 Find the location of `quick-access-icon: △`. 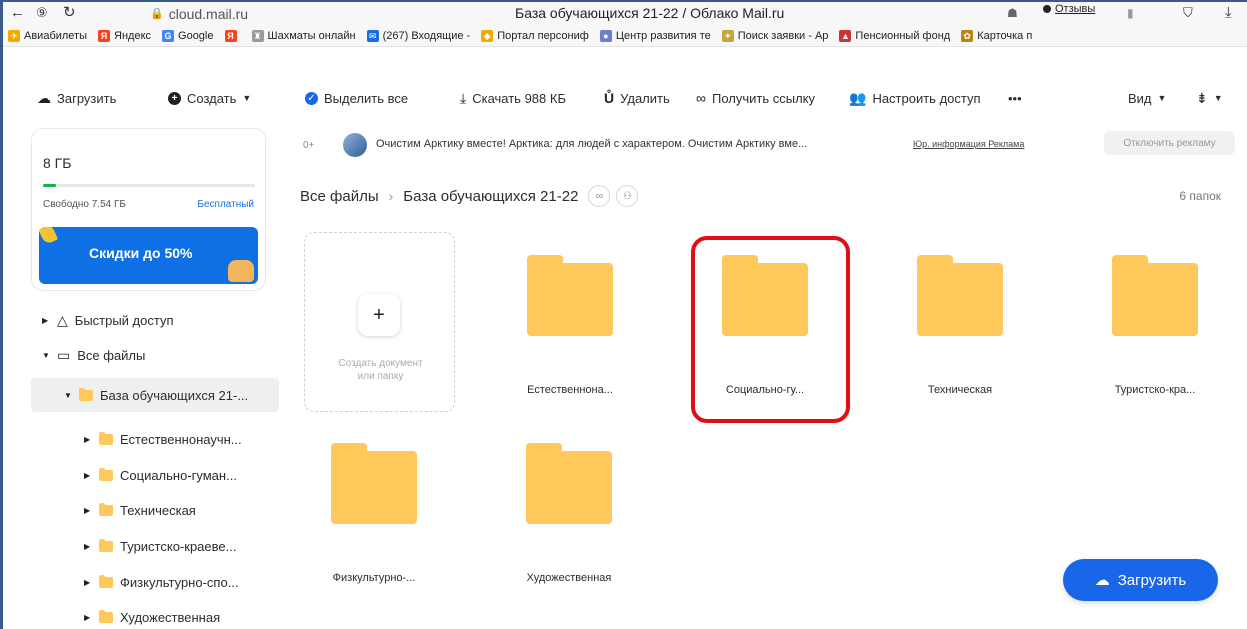

quick-access-icon: △ is located at coordinates (62, 319).